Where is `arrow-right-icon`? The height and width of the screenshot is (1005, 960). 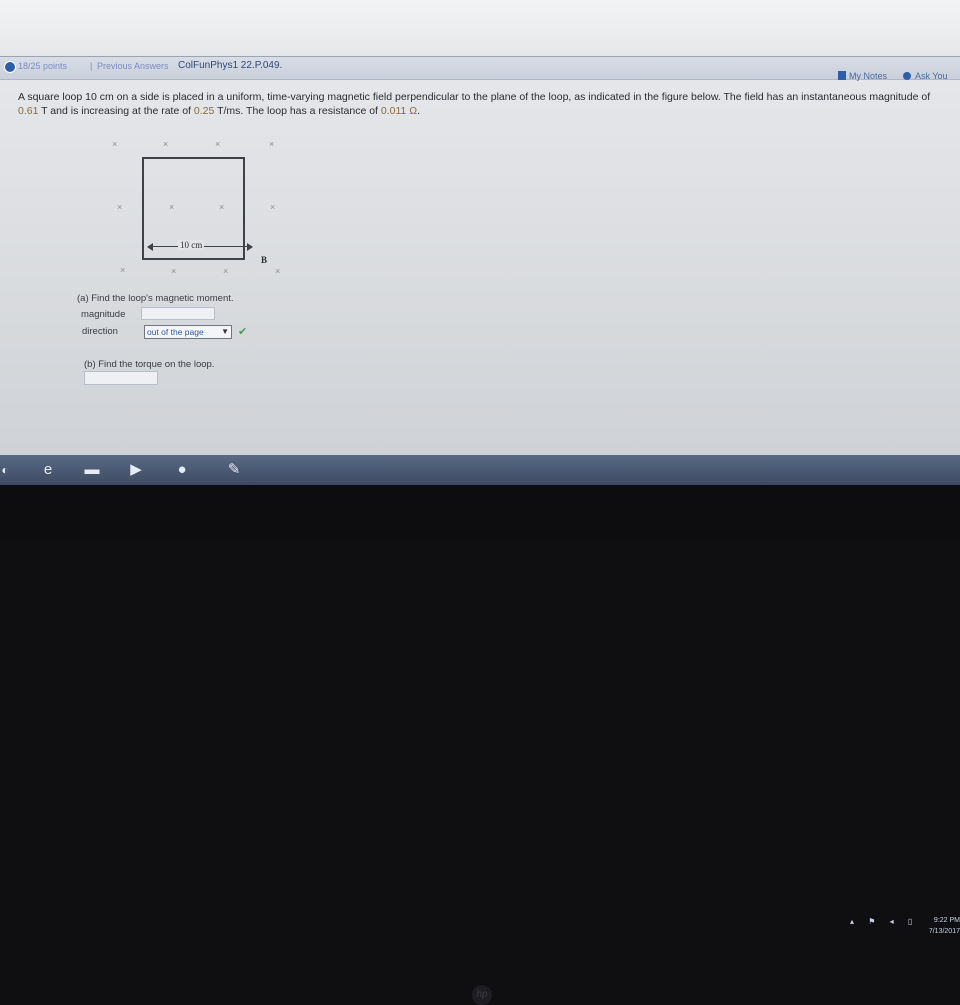 arrow-right-icon is located at coordinates (250, 247).